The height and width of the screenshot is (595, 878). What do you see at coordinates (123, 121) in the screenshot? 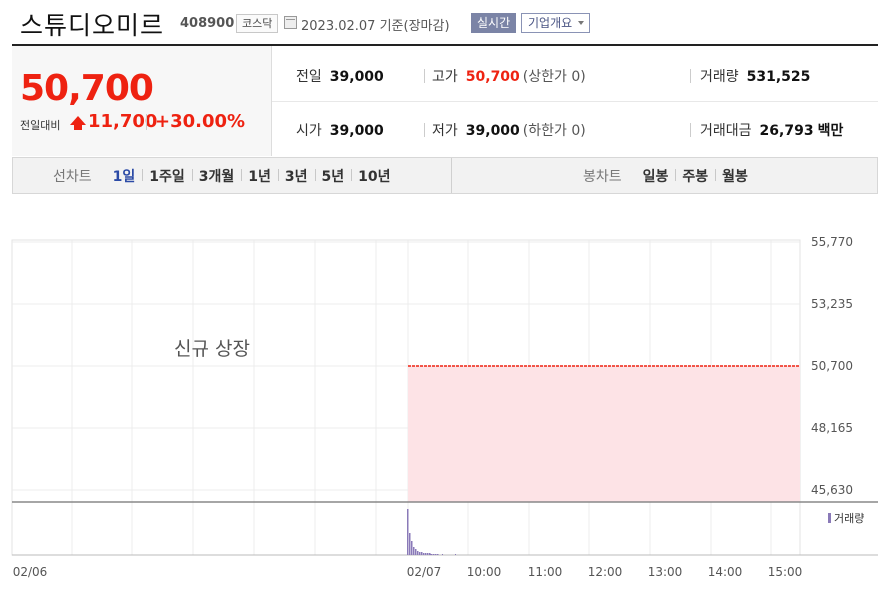
I see `change-amount: 11,700` at bounding box center [123, 121].